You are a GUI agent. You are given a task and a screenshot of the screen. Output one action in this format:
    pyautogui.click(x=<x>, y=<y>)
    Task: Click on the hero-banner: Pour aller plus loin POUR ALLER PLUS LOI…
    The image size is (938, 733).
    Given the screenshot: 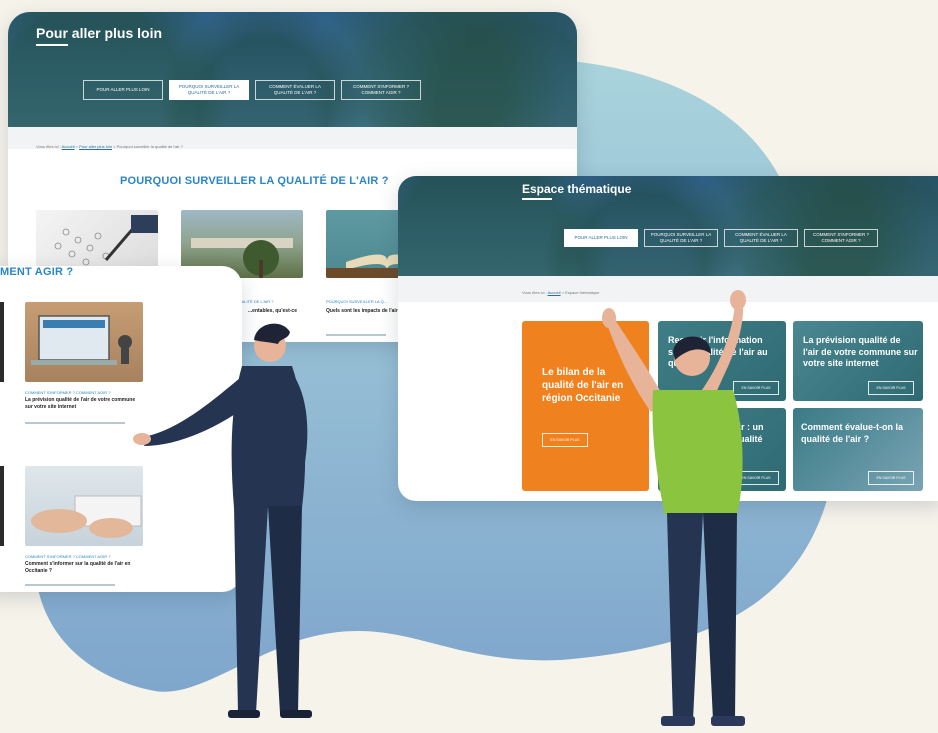 What is the action you would take?
    pyautogui.click(x=292, y=69)
    